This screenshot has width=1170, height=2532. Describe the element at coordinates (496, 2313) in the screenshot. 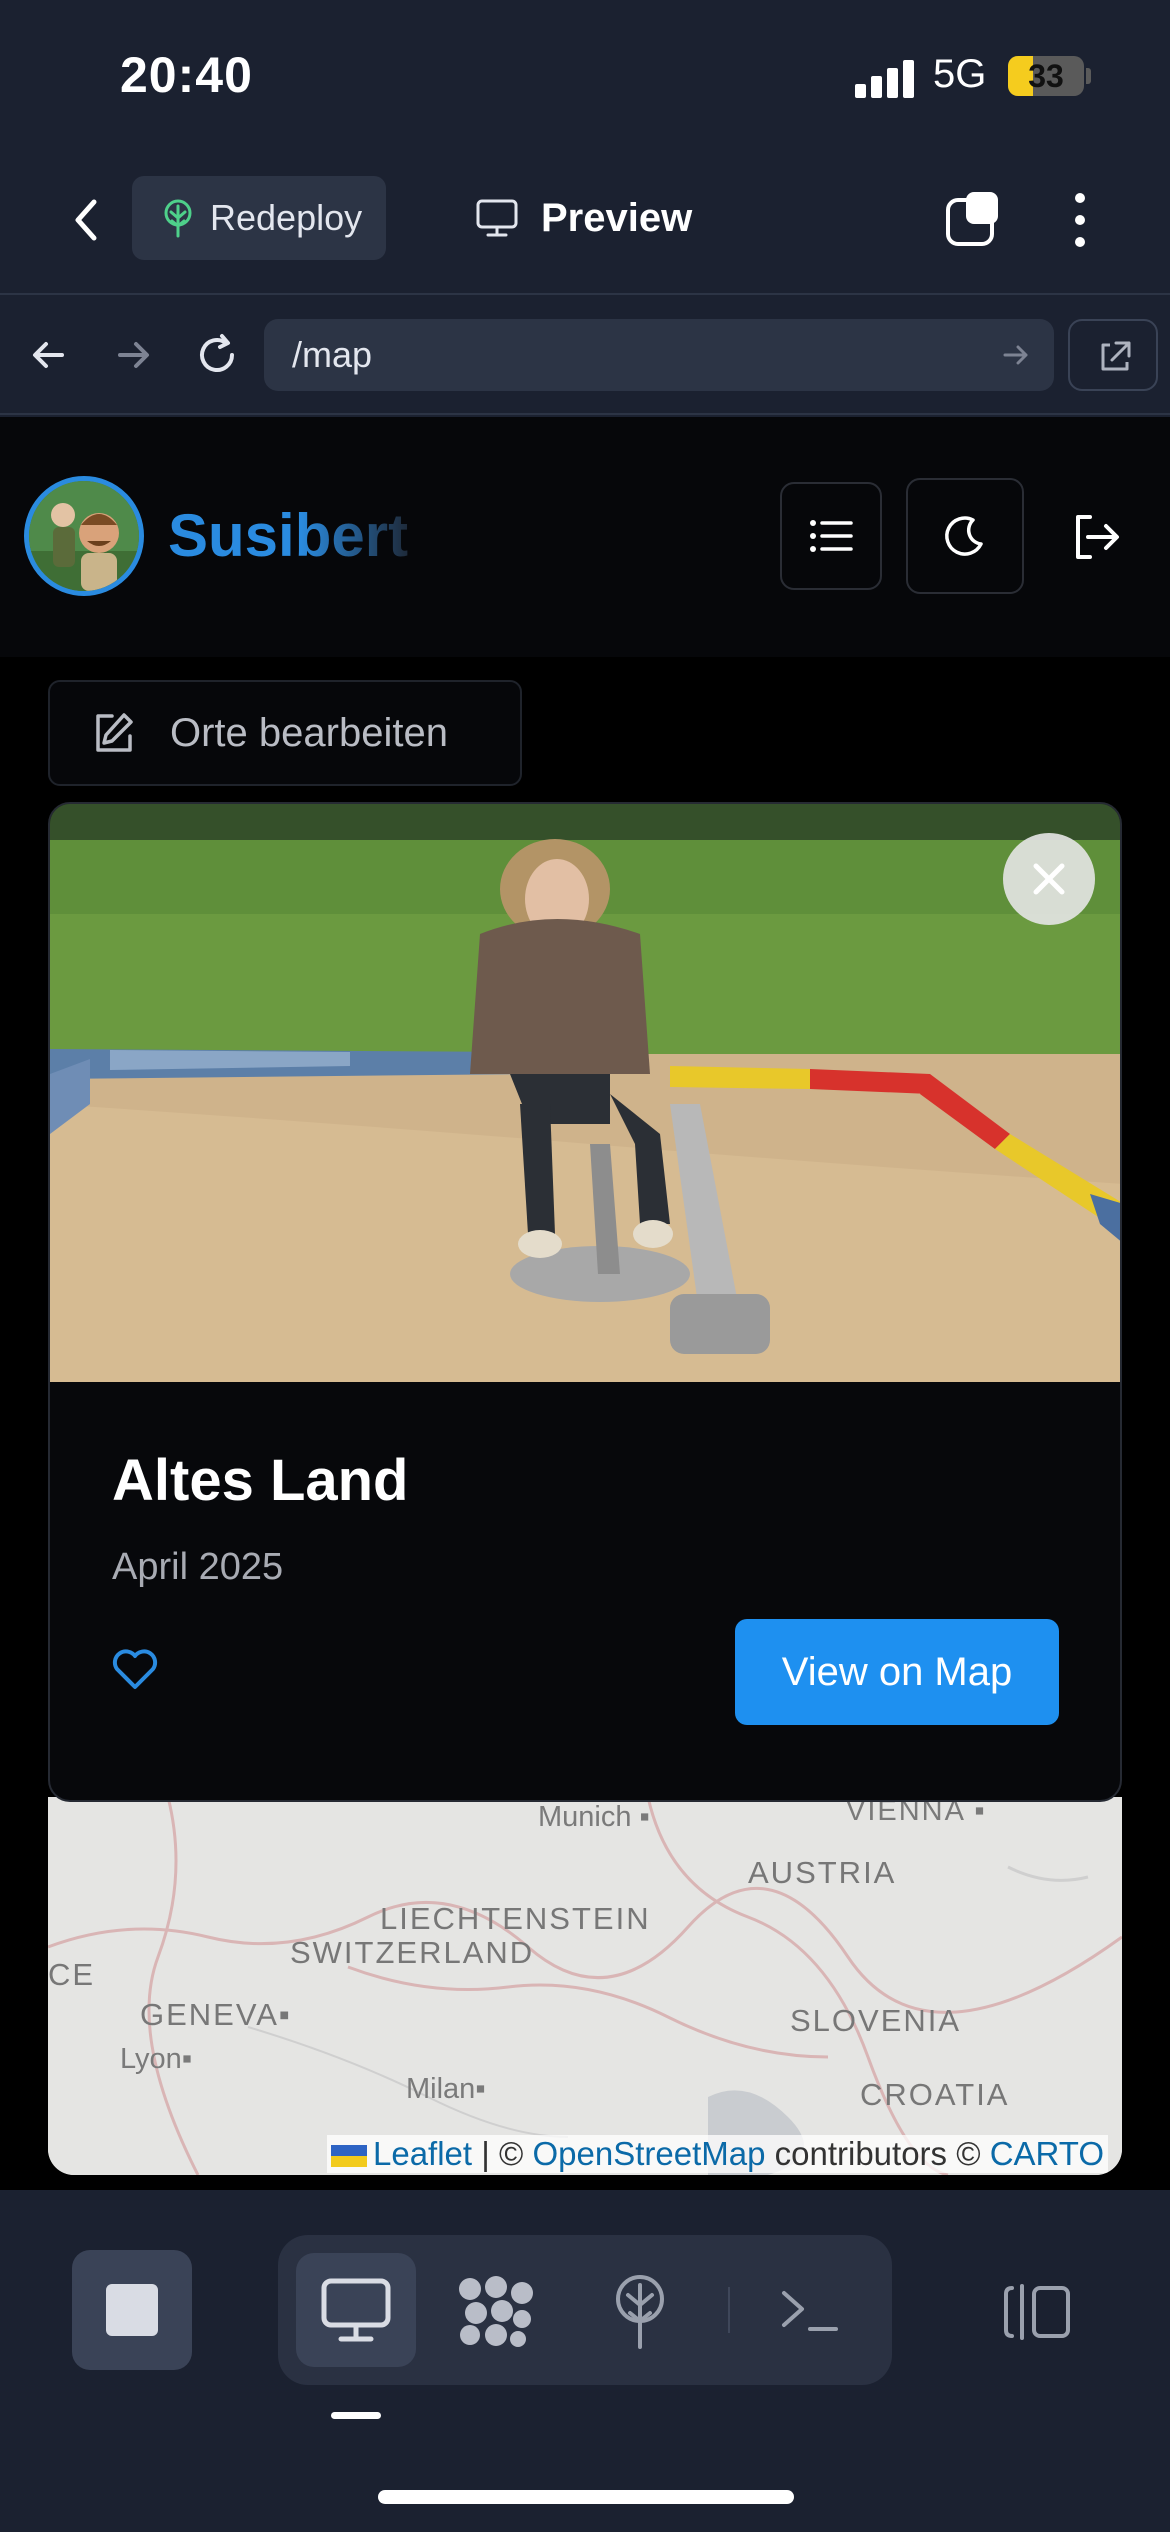

I see `grid-icon` at that location.